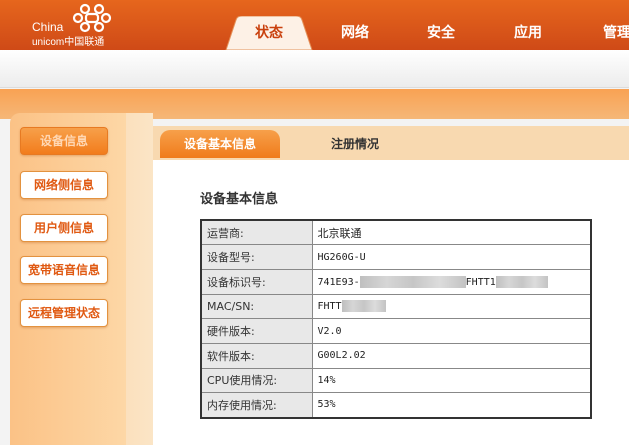 The height and width of the screenshot is (445, 629). What do you see at coordinates (480, 282) in the screenshot?
I see `device-id-mid: FHTT1` at bounding box center [480, 282].